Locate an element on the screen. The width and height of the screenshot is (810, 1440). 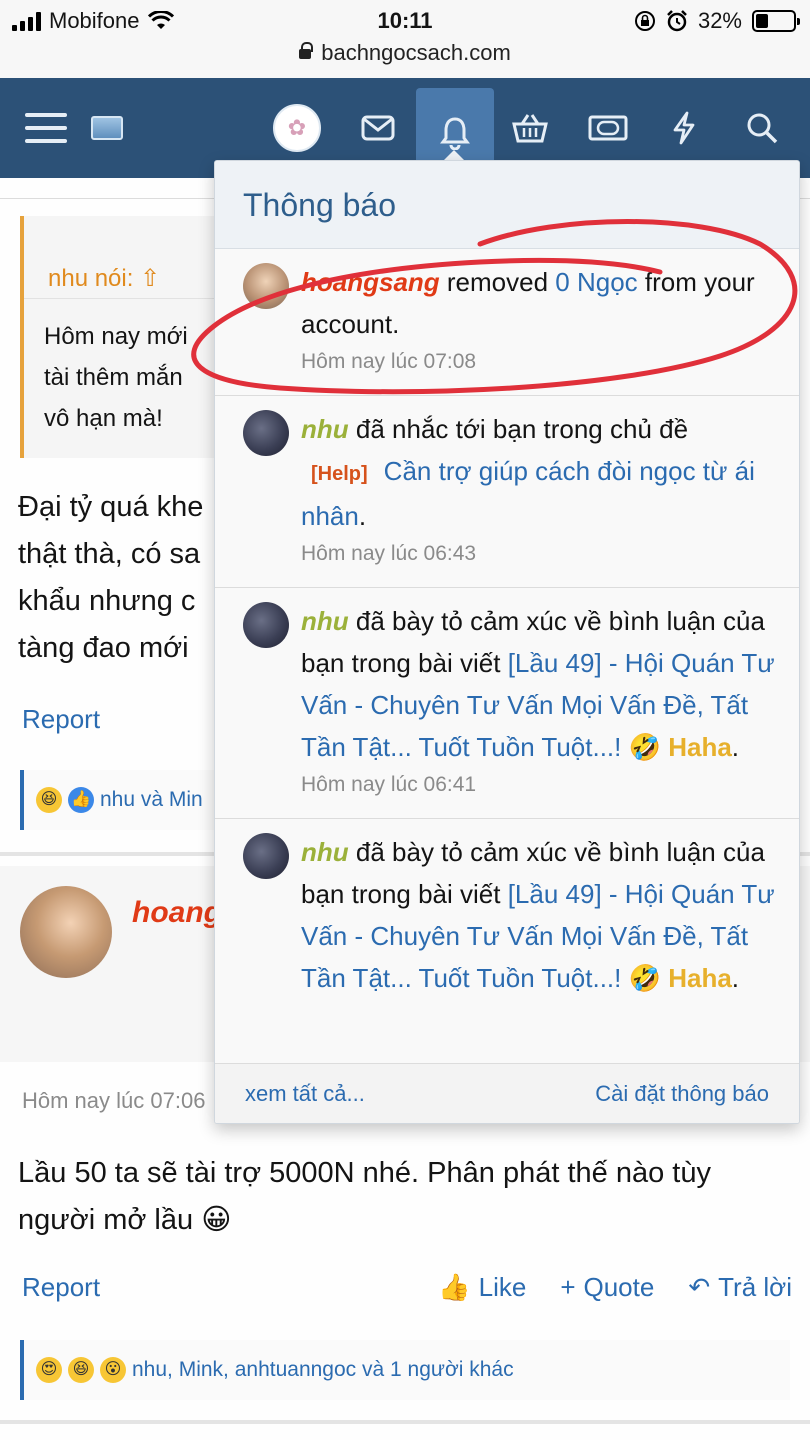
address-bar: bachngocsach.com is located at coordinates (405, 53).